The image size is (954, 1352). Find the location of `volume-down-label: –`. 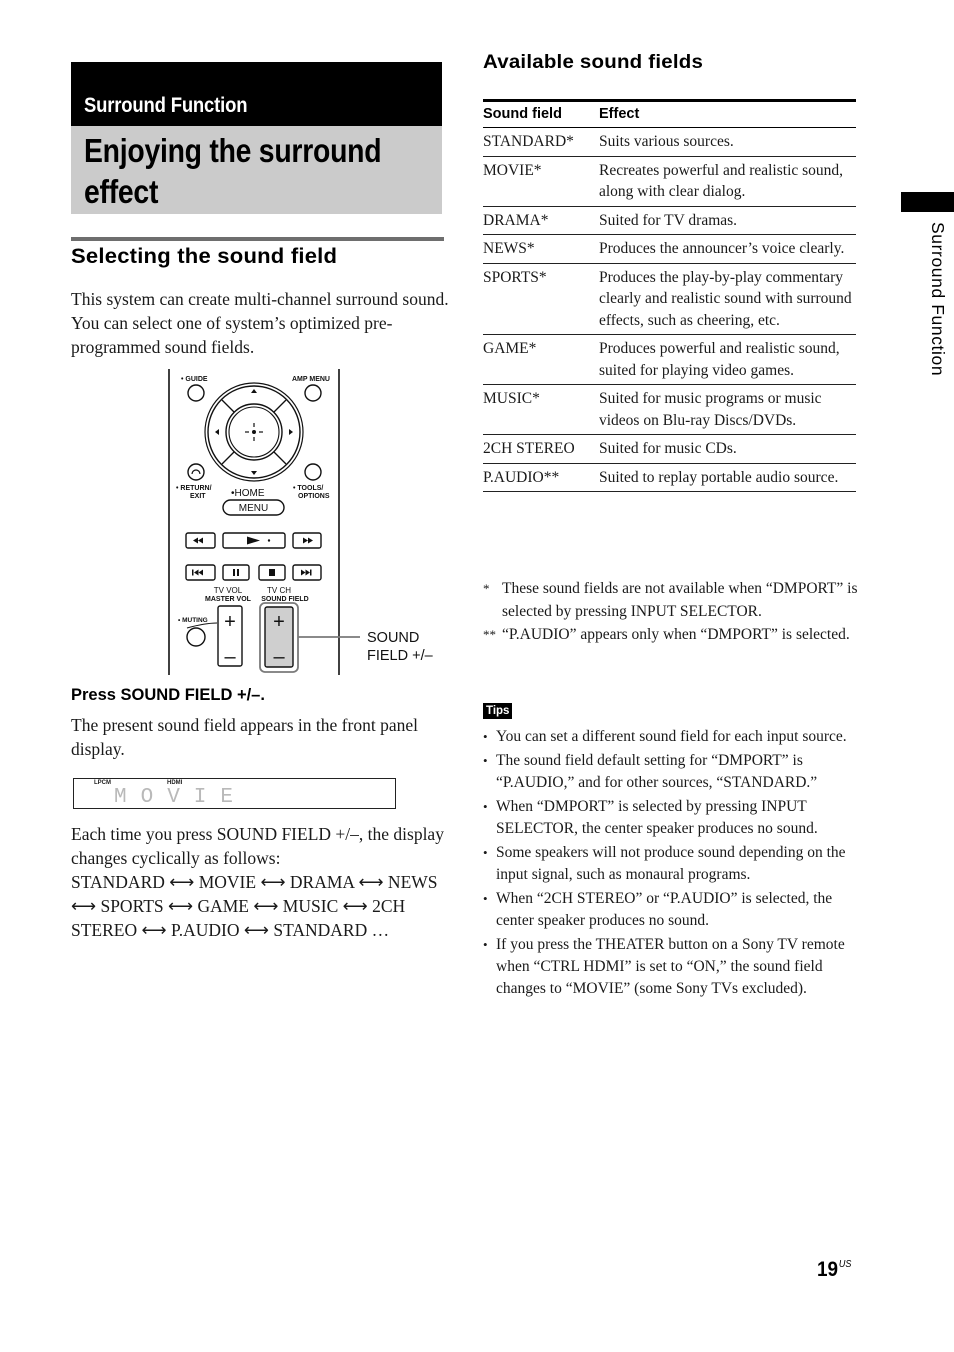

volume-down-label: – is located at coordinates (230, 657).